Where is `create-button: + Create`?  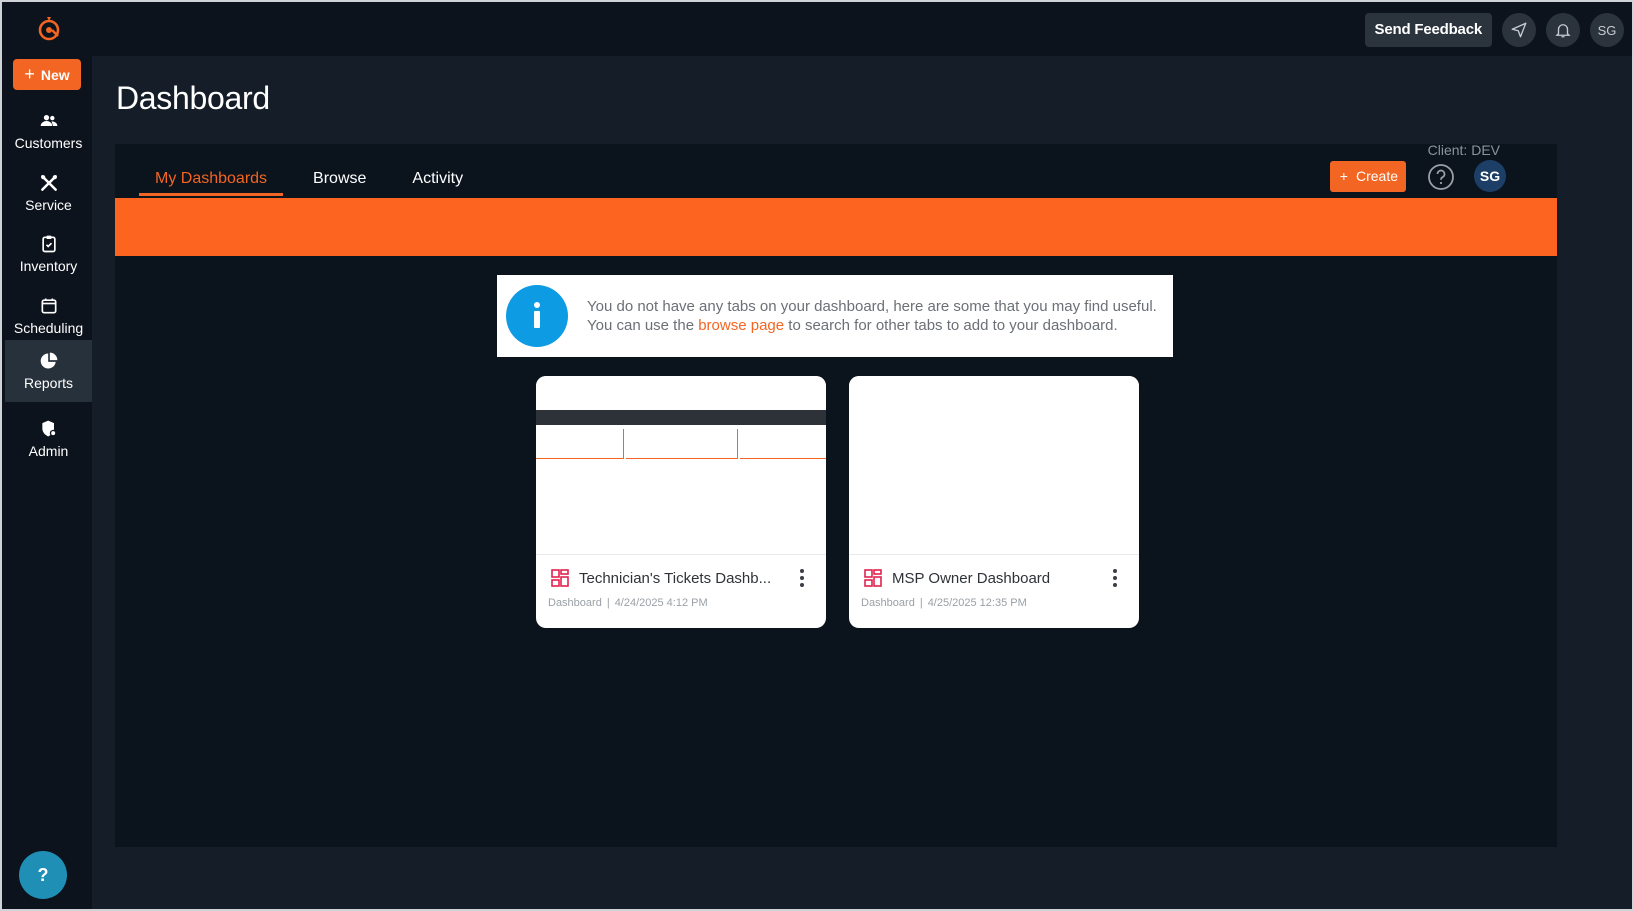 create-button: + Create is located at coordinates (1367, 176).